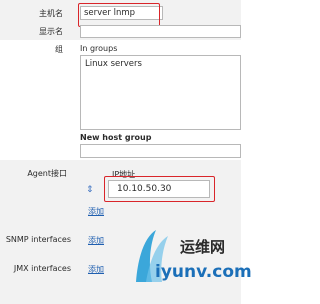 The image size is (320, 304). What do you see at coordinates (59, 49) in the screenshot?
I see `groups-label: 组` at bounding box center [59, 49].